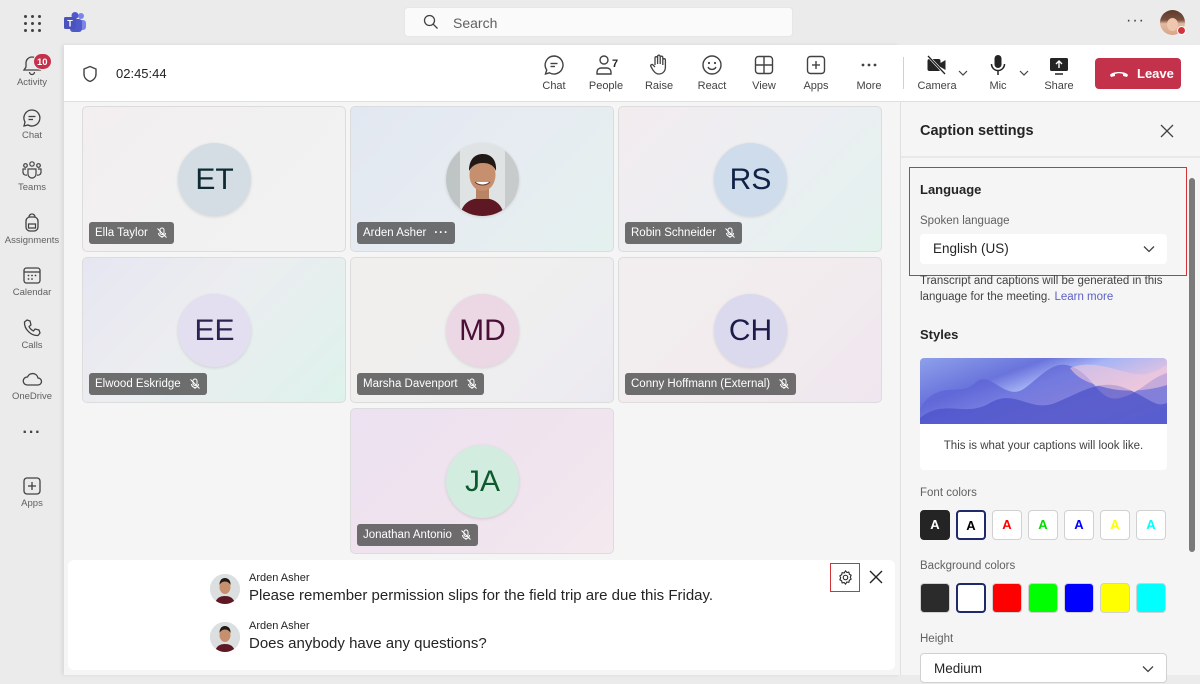 The image size is (1200, 684). I want to click on shield-icon, so click(90, 74).